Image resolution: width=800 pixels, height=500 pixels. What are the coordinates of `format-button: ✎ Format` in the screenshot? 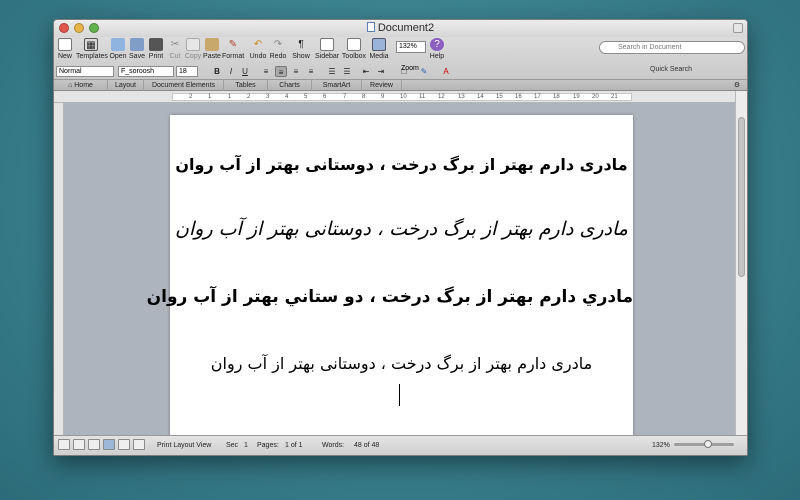 It's located at (233, 49).